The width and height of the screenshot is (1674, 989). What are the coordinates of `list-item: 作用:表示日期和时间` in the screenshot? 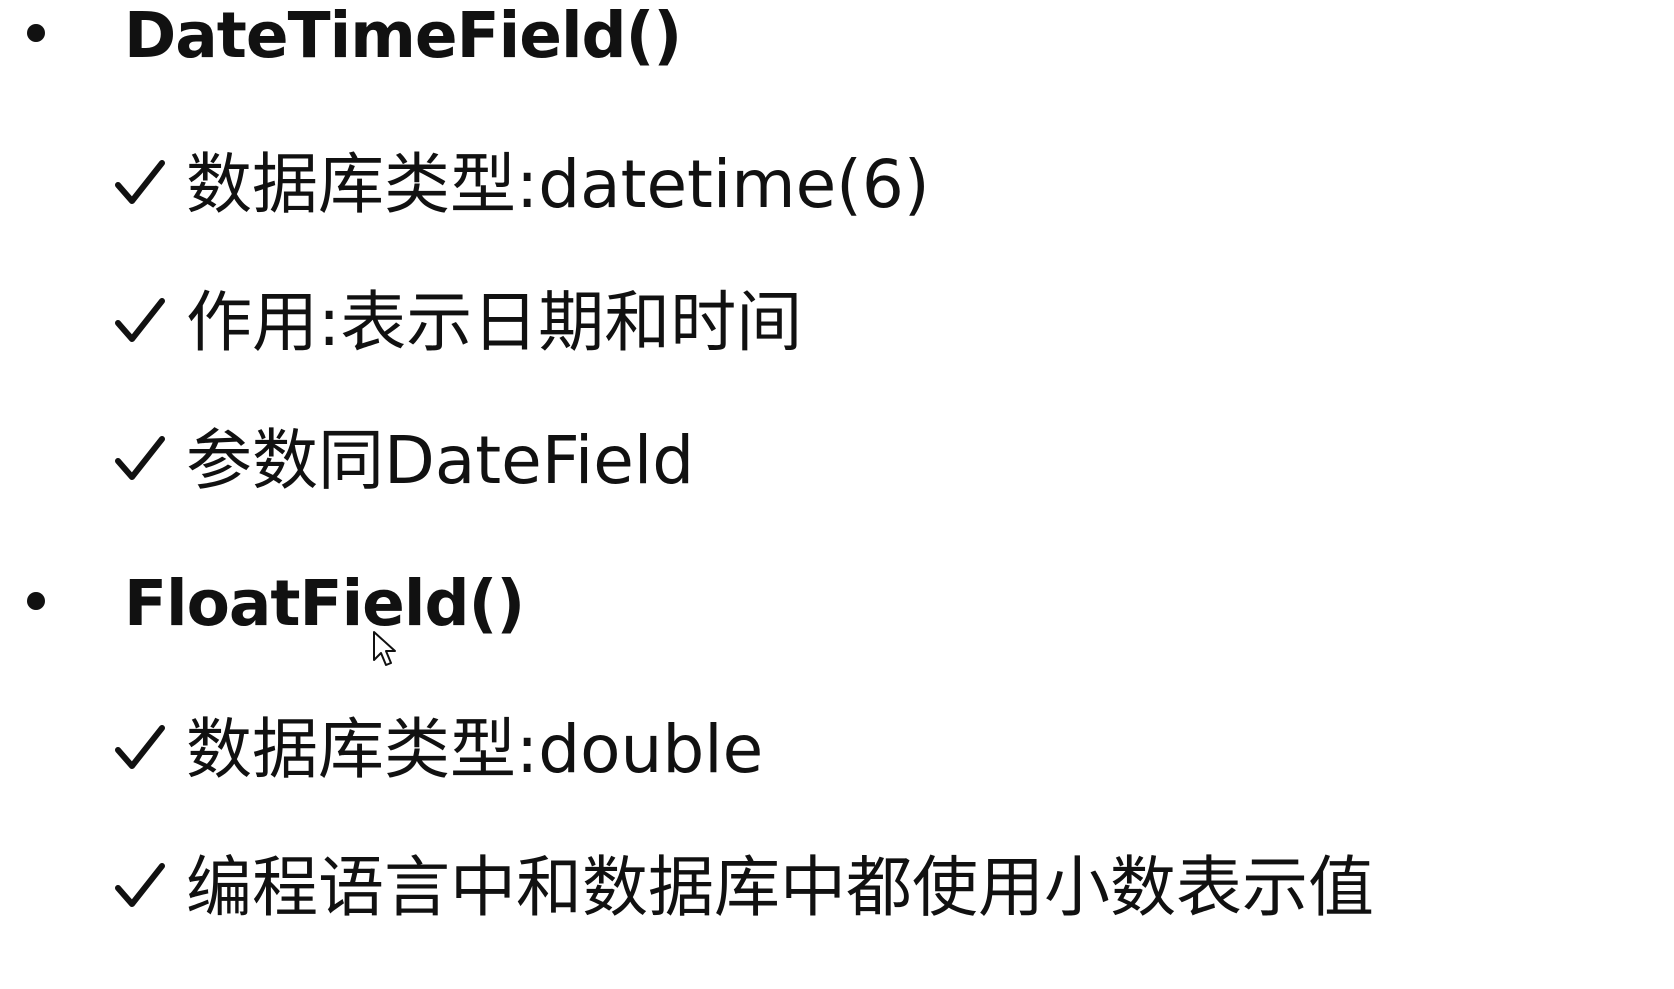 It's located at (800, 323).